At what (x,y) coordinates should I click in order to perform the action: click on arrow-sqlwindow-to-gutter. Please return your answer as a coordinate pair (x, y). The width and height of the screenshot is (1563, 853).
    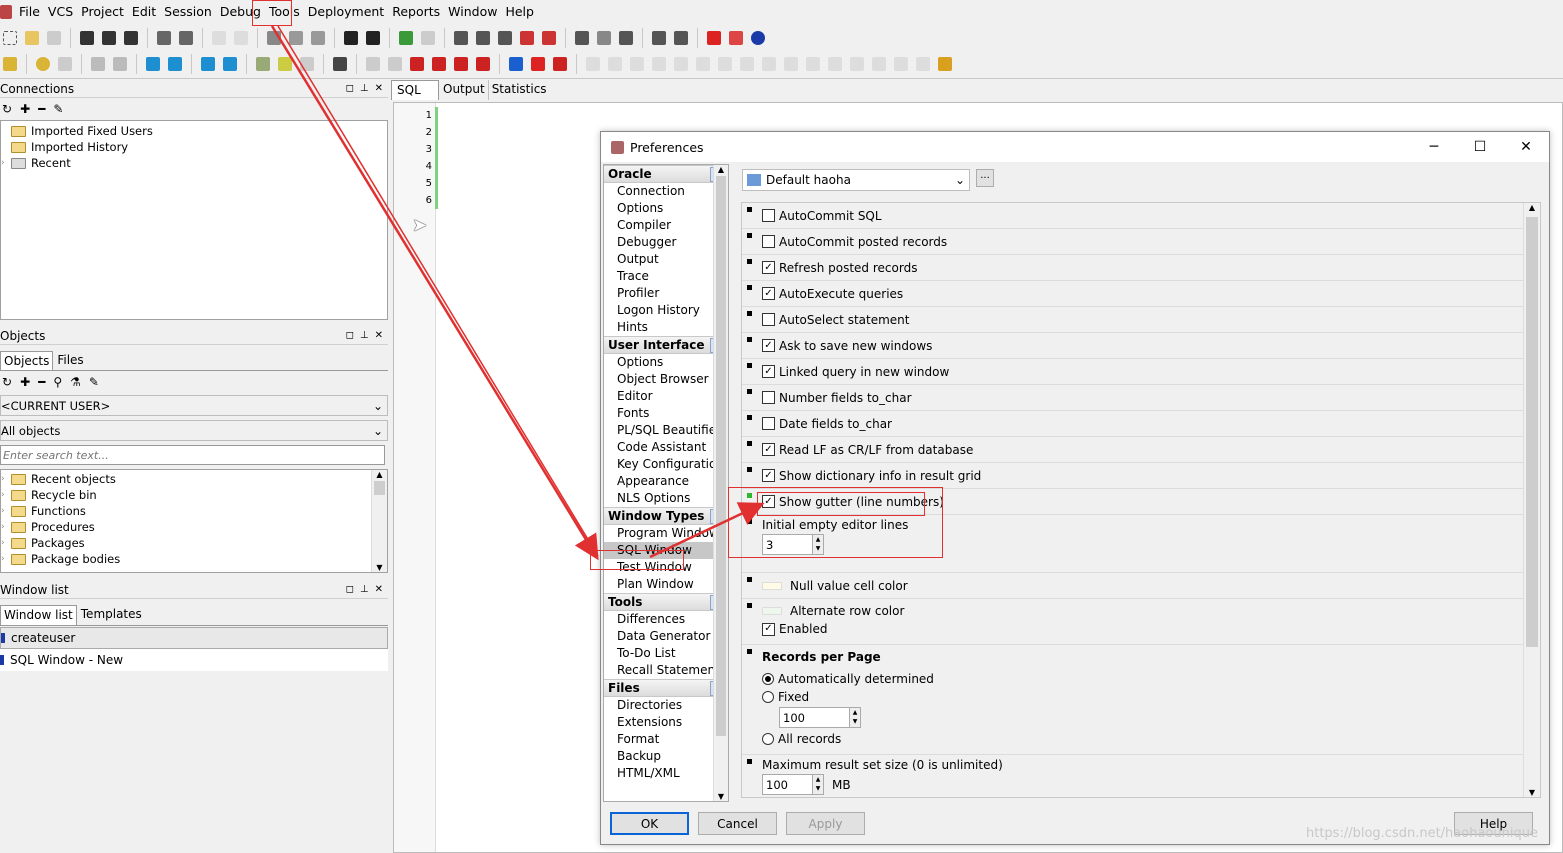
    Looking at the image, I should click on (707, 530).